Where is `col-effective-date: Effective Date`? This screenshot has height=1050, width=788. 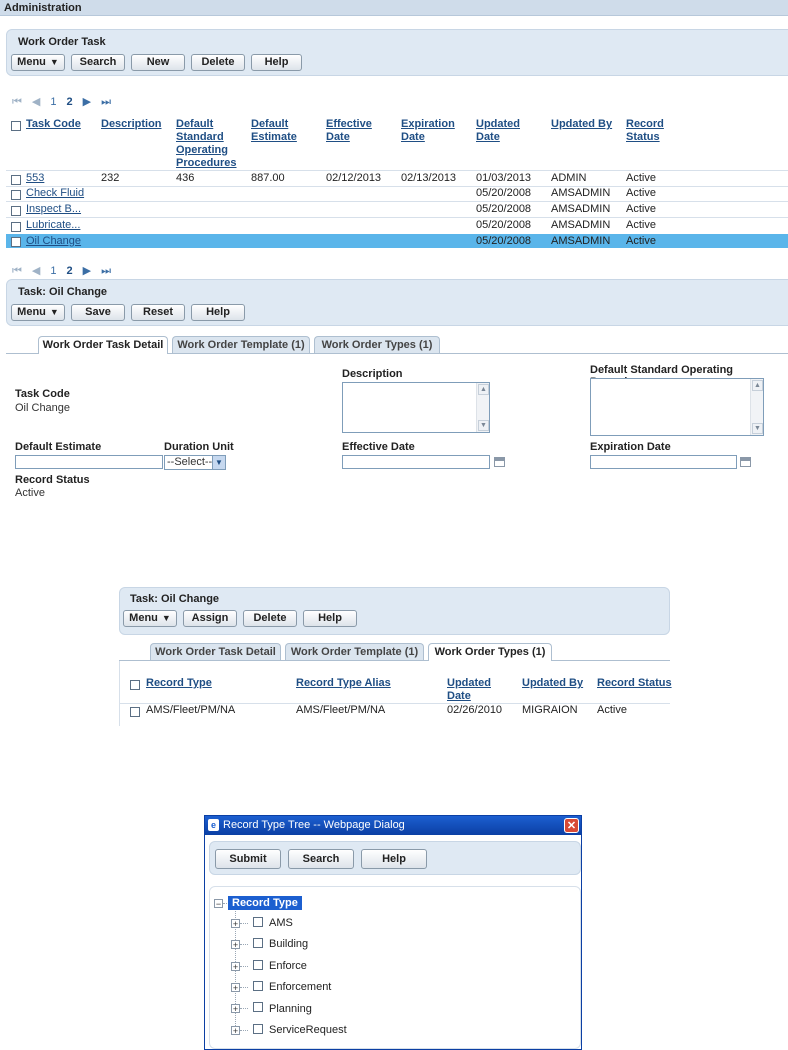 col-effective-date: Effective Date is located at coordinates (349, 131).